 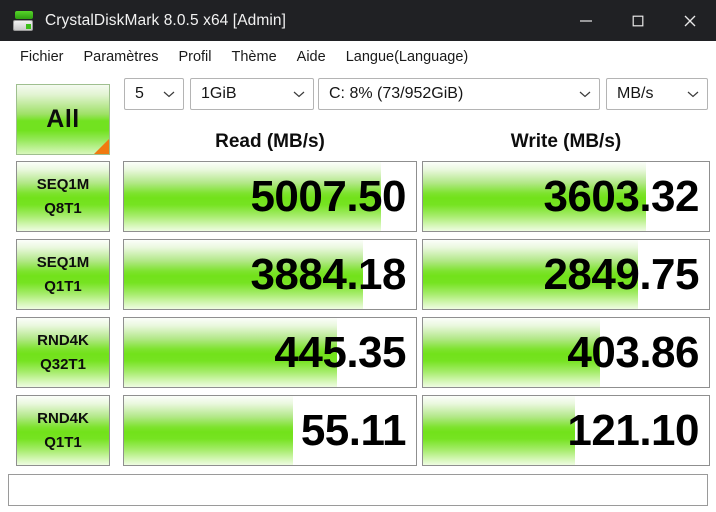 I want to click on test-label-seq1m-q8t1: SEQ1M Q8T1, so click(x=63, y=196).